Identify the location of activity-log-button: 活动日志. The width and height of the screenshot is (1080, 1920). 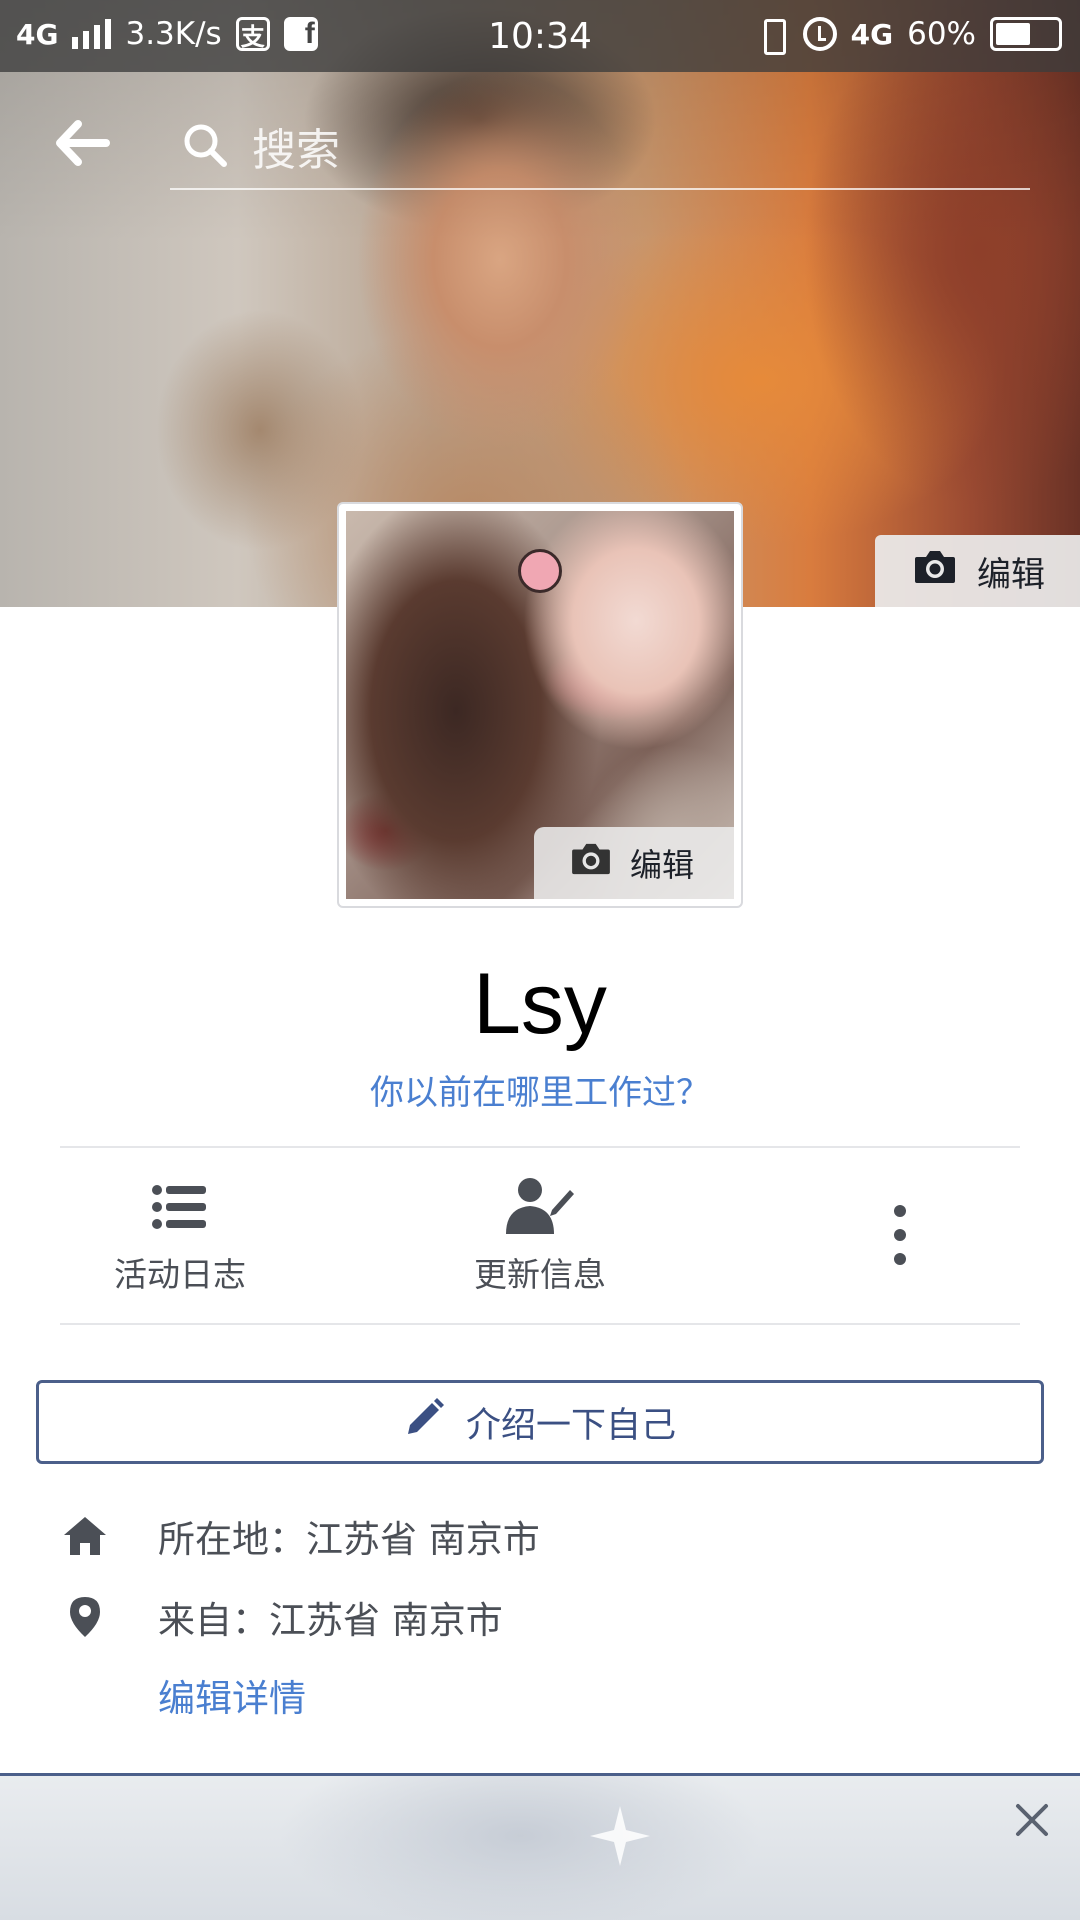
(180, 1237).